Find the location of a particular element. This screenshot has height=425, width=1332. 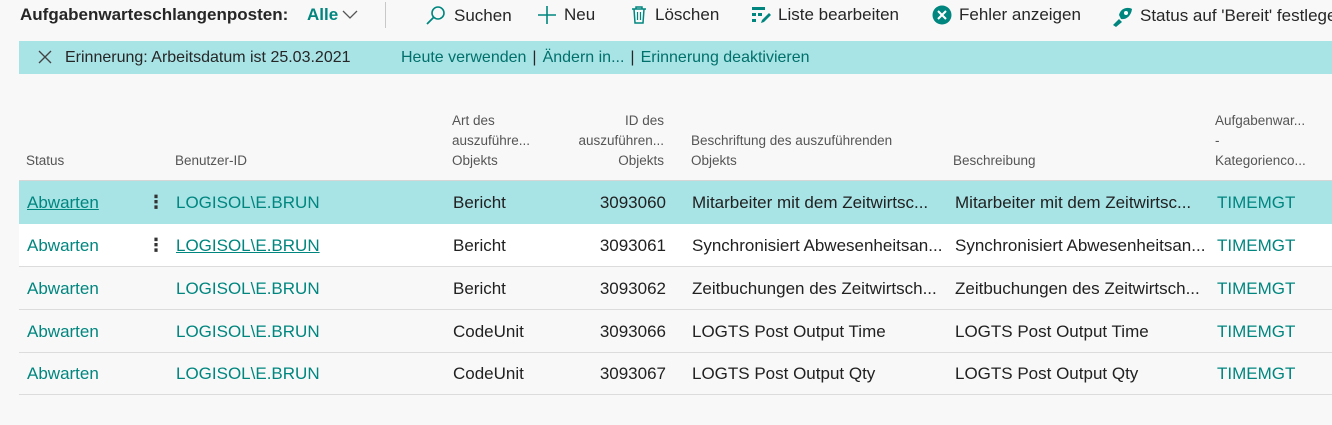

column-header-object-id: ID des auszuführen... Objekts is located at coordinates (612, 147).